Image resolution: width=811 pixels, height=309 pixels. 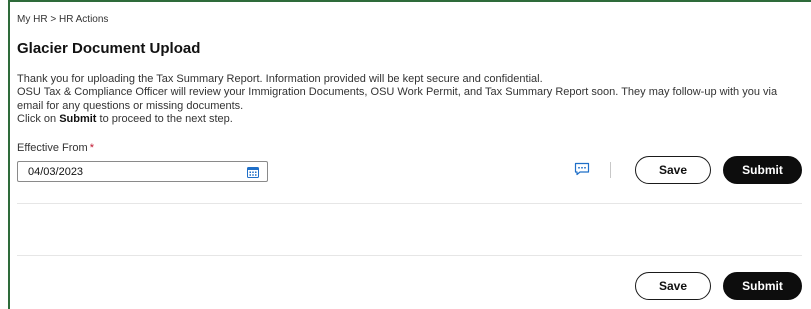 What do you see at coordinates (409, 203) in the screenshot?
I see `section-divider-top` at bounding box center [409, 203].